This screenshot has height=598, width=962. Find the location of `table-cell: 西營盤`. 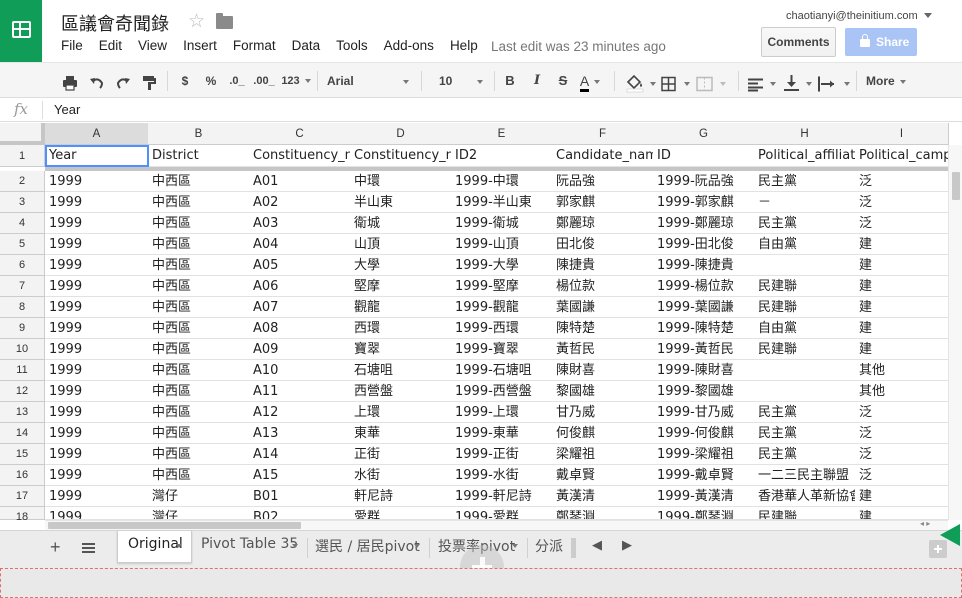

table-cell: 西營盤 is located at coordinates (401, 391).